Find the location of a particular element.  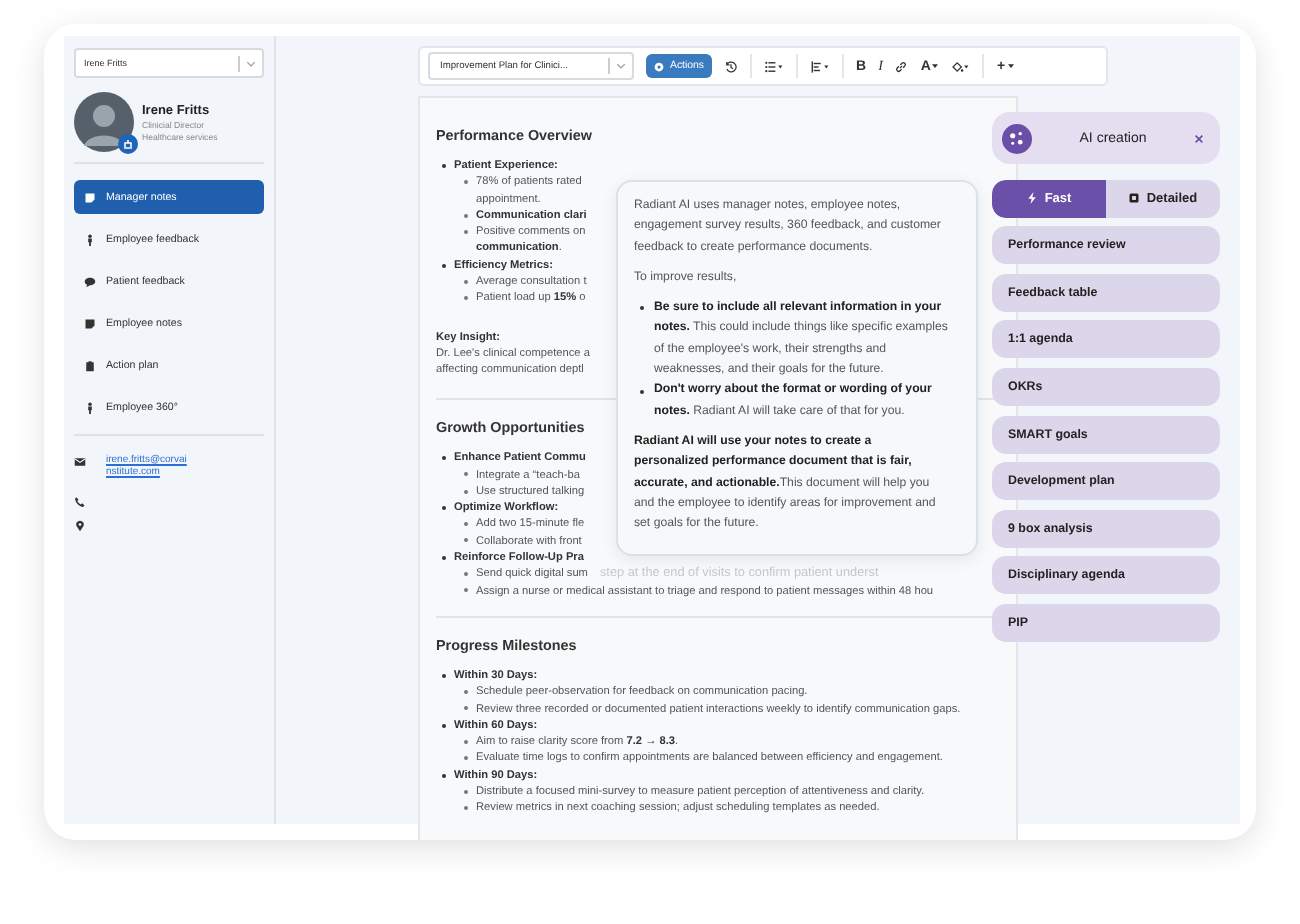

link-icon is located at coordinates (901, 66).